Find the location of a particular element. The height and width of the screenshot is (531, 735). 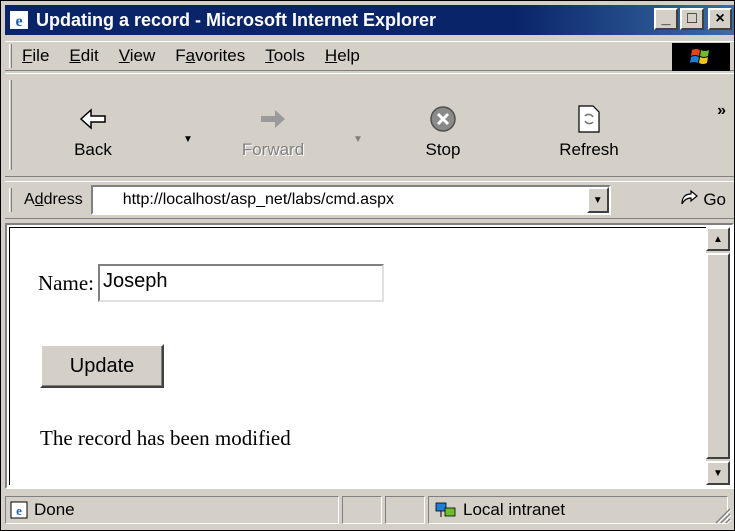

ie-logo-icon: e is located at coordinates (19, 20).